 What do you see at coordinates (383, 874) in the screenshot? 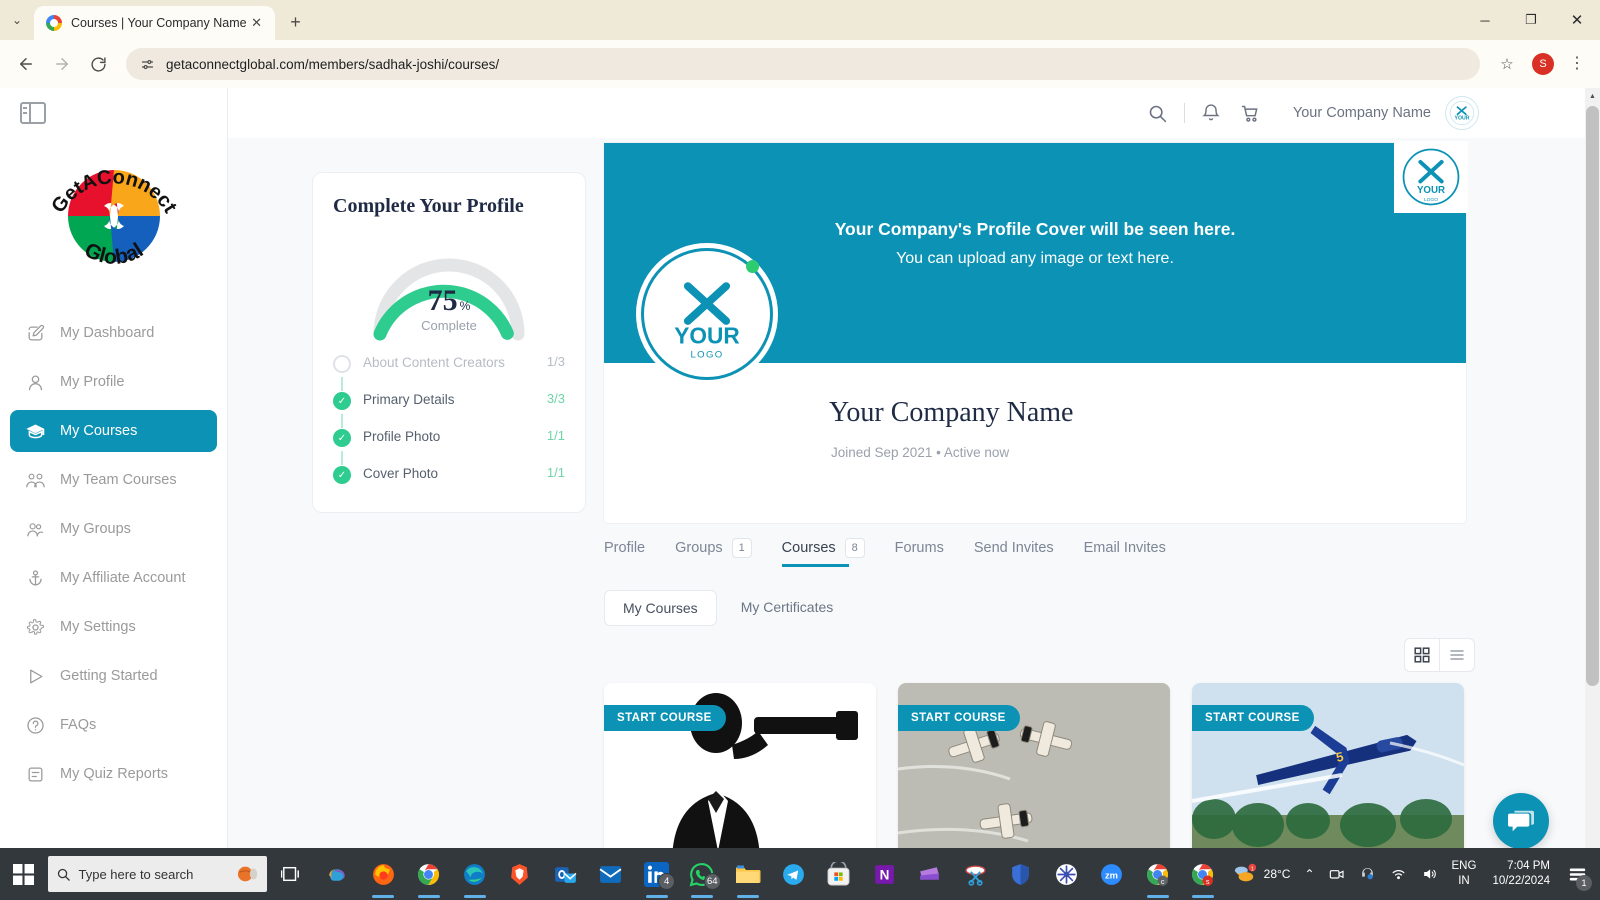
I see `firefox-icon` at bounding box center [383, 874].